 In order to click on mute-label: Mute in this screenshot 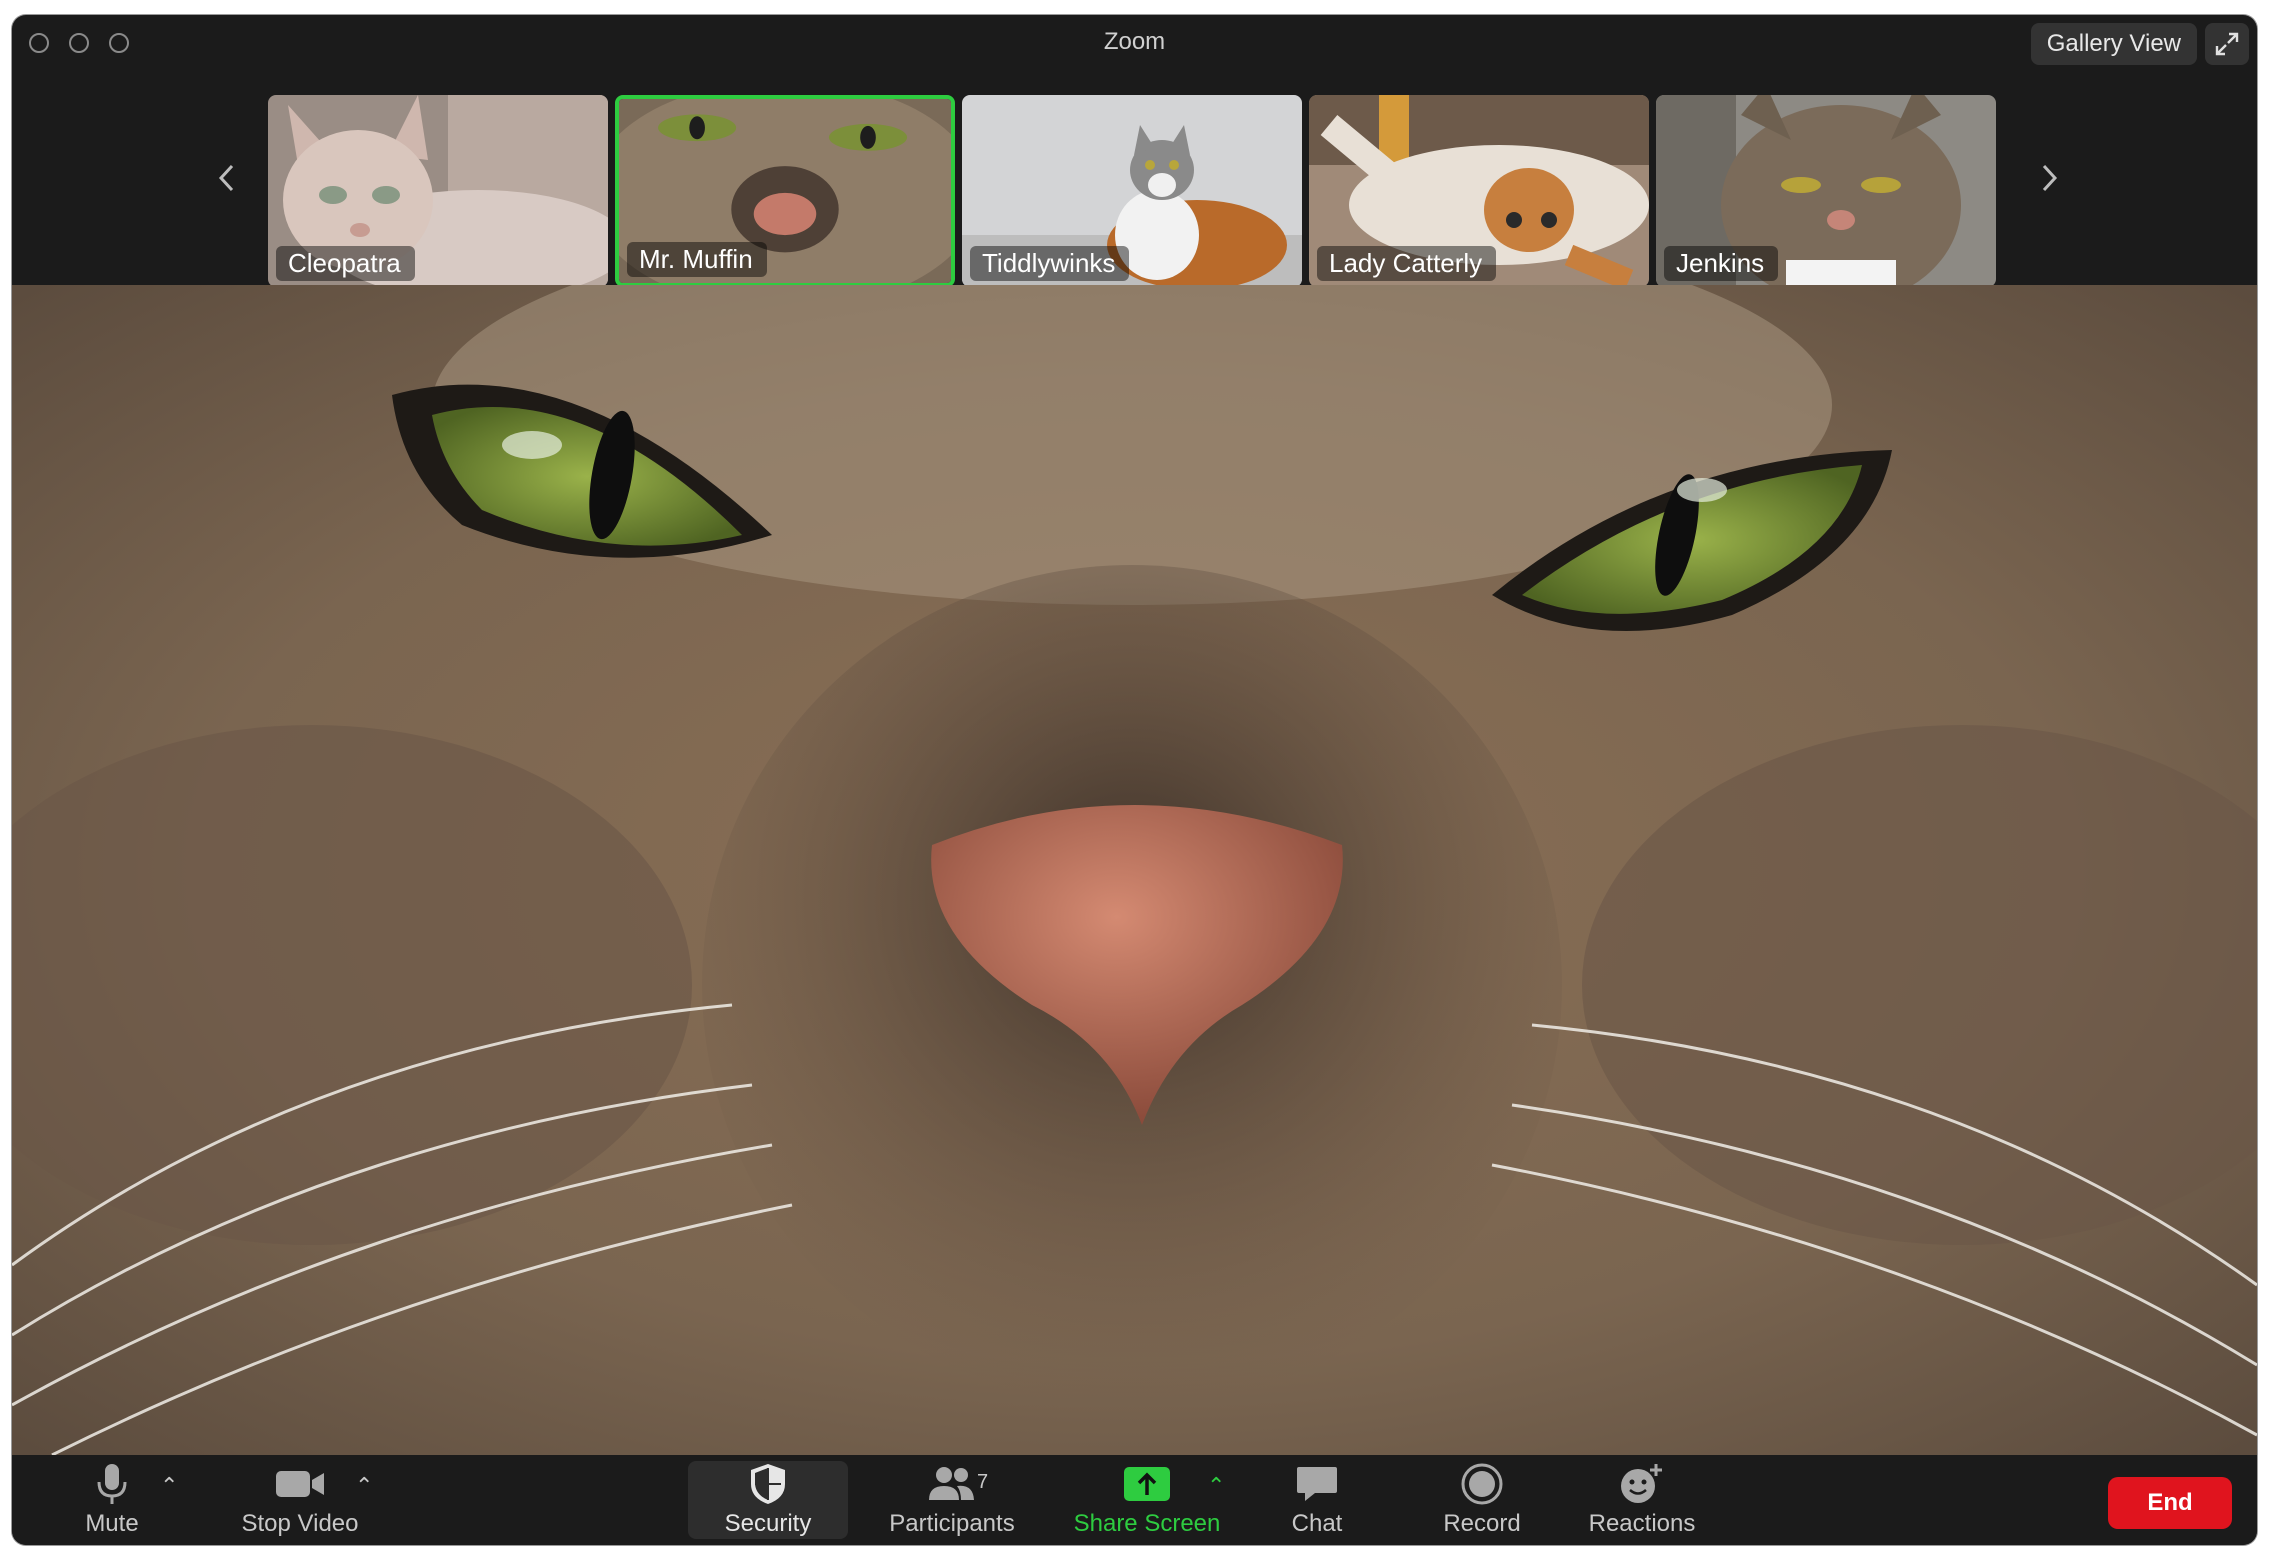, I will do `click(112, 1523)`.